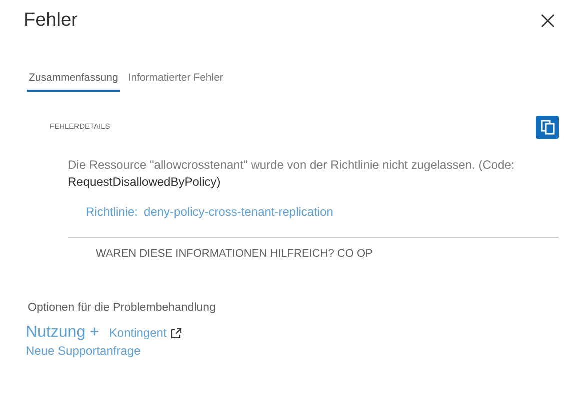 The width and height of the screenshot is (579, 412). Describe the element at coordinates (63, 333) in the screenshot. I see `usage-link: Nutzung +` at that location.